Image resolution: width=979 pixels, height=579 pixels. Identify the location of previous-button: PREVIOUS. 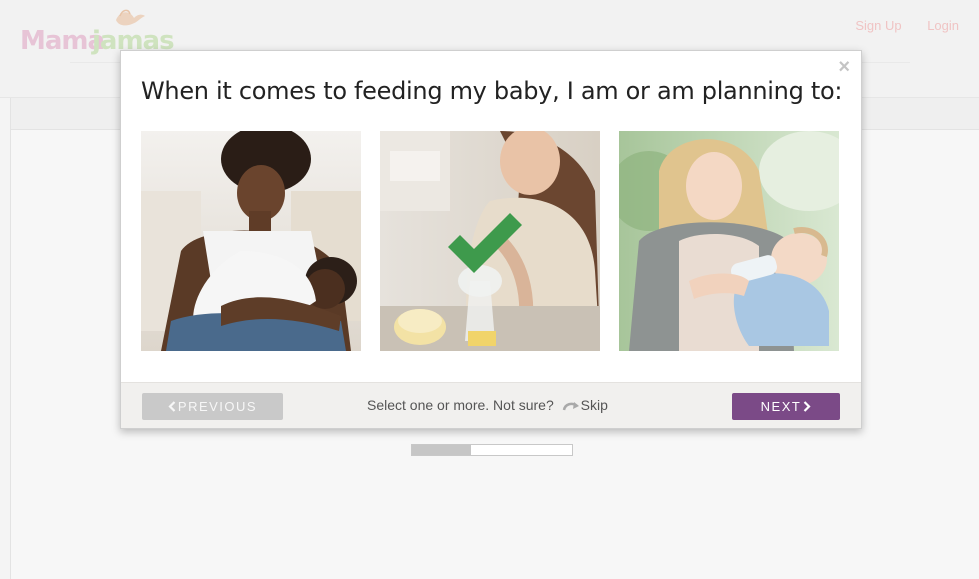
(212, 406).